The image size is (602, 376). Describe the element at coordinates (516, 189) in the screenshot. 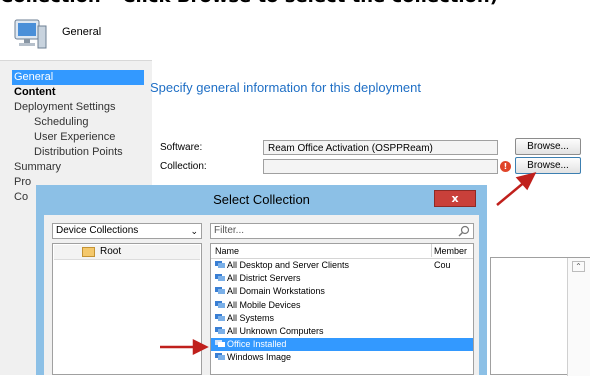

I see `arrow-to-browse` at that location.